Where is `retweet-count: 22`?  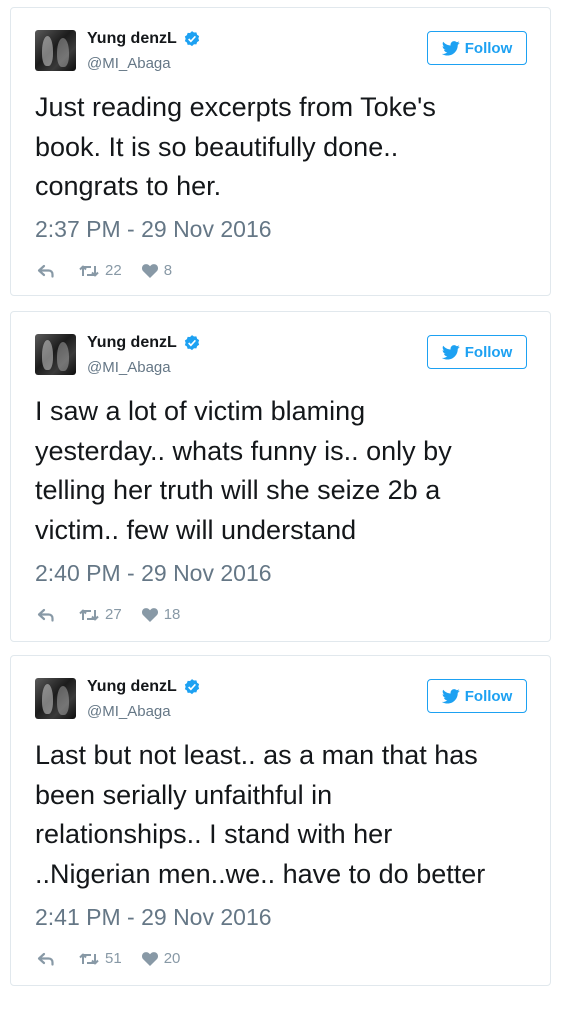 retweet-count: 22 is located at coordinates (113, 270).